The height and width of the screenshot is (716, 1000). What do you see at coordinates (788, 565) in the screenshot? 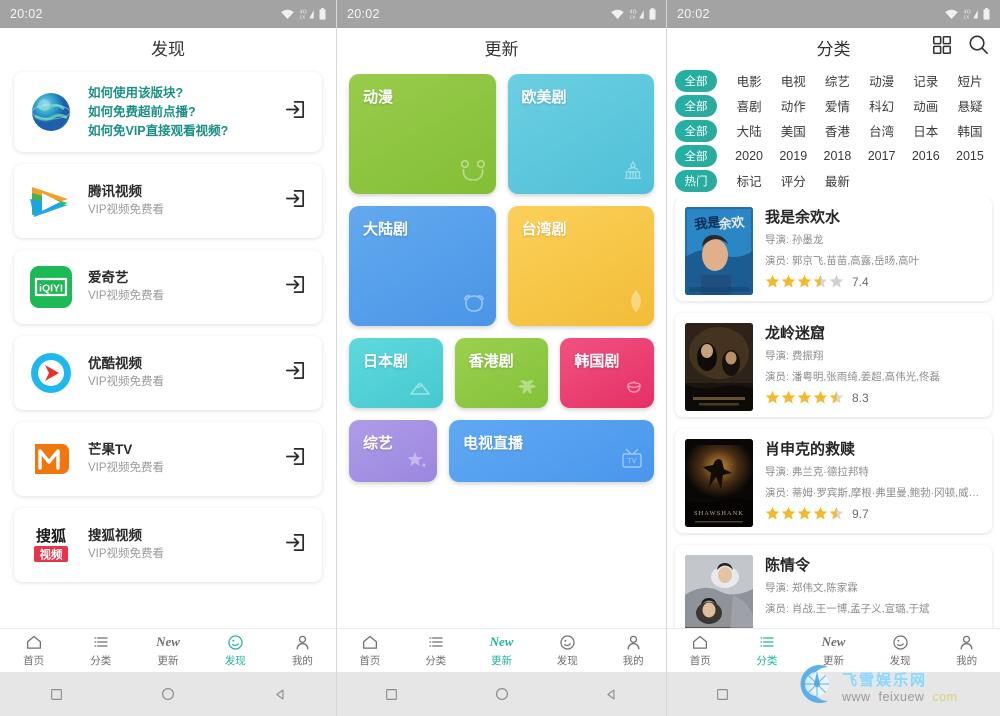
I see `movie-title: 陈情令` at bounding box center [788, 565].